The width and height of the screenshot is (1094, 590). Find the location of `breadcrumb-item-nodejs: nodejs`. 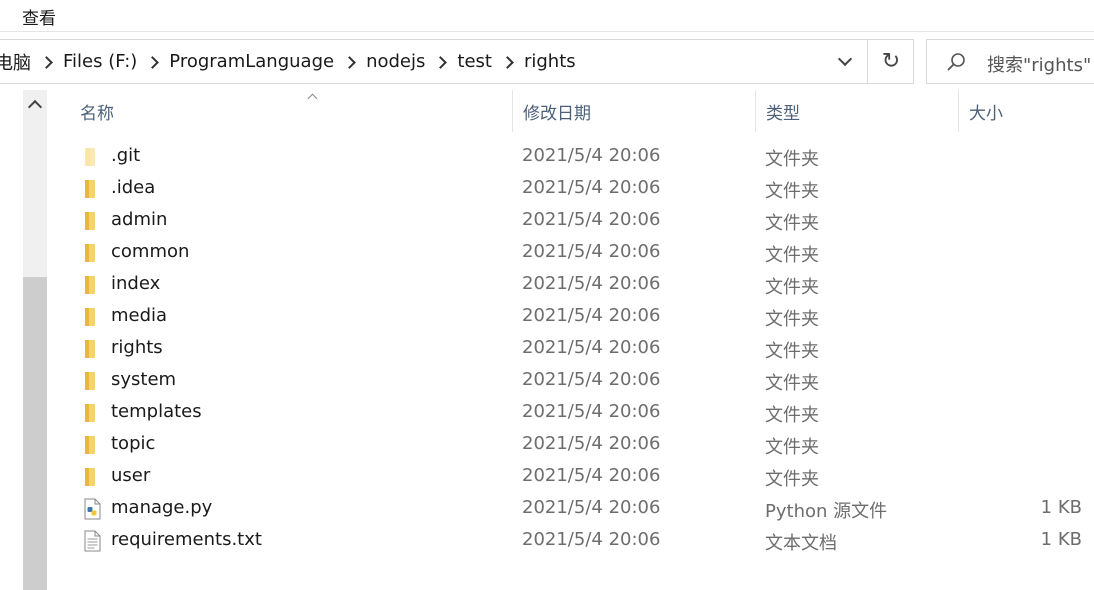

breadcrumb-item-nodejs: nodejs is located at coordinates (395, 61).